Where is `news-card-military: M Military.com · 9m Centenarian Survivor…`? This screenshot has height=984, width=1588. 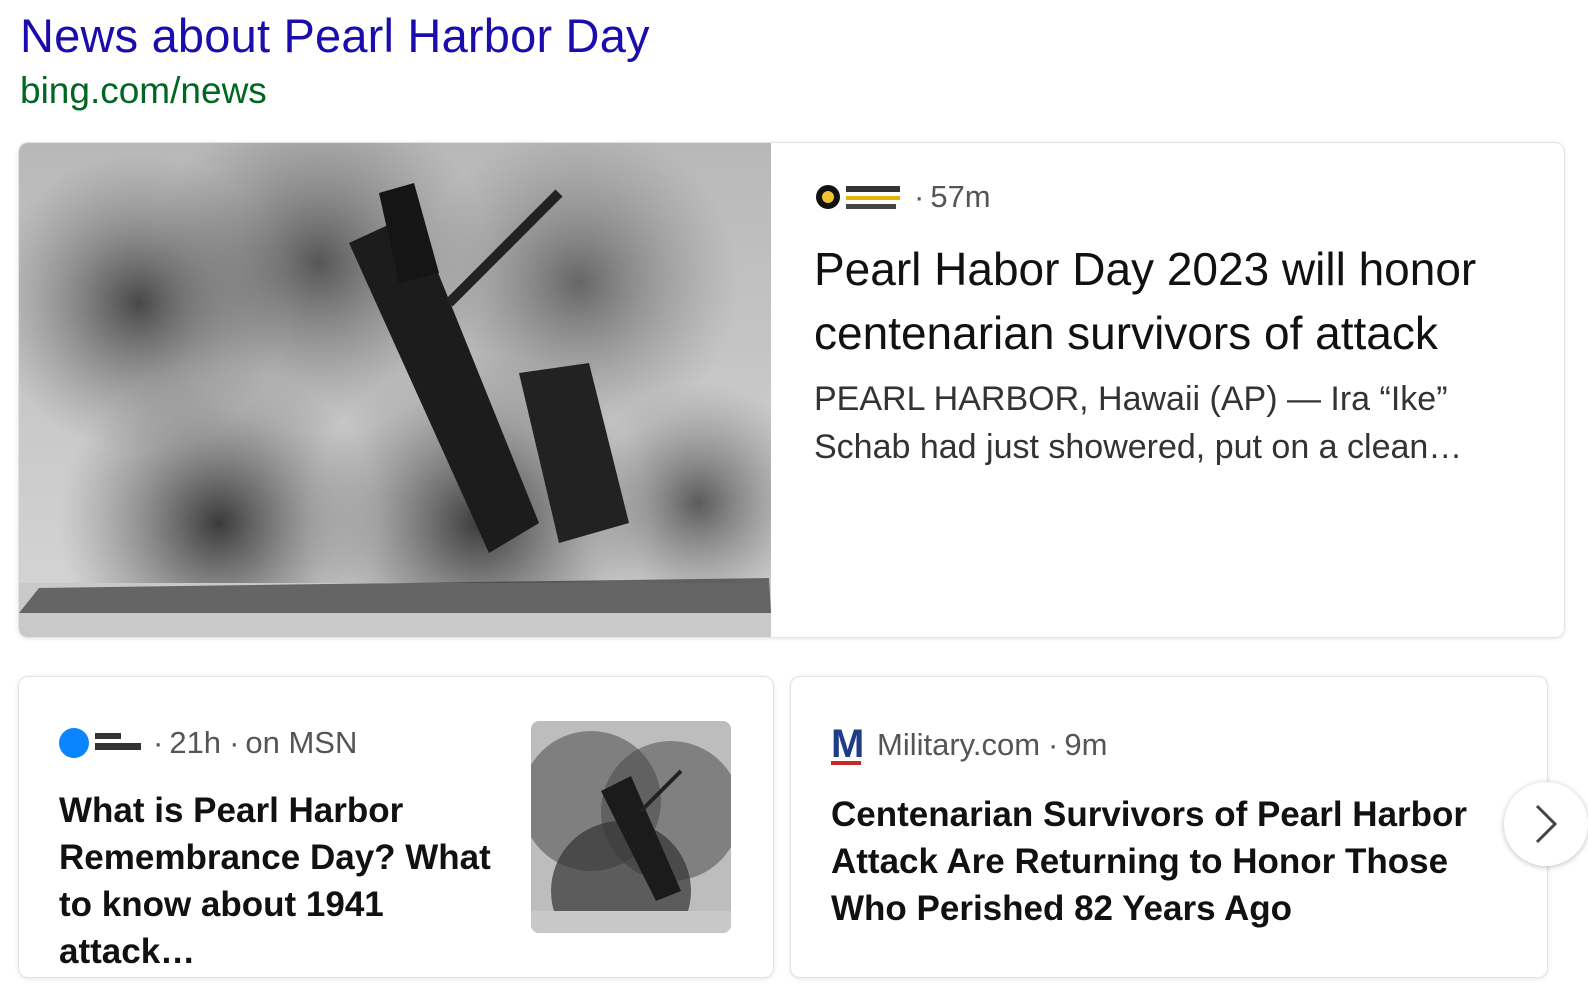 news-card-military: M Military.com · 9m Centenarian Survivor… is located at coordinates (1169, 827).